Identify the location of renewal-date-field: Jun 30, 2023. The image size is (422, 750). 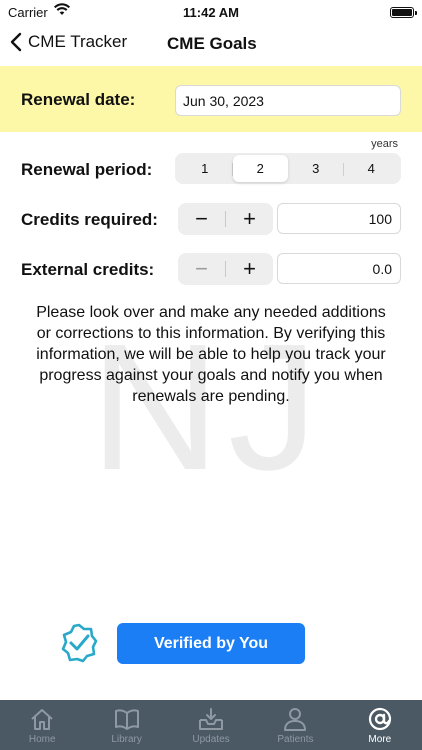
(288, 100).